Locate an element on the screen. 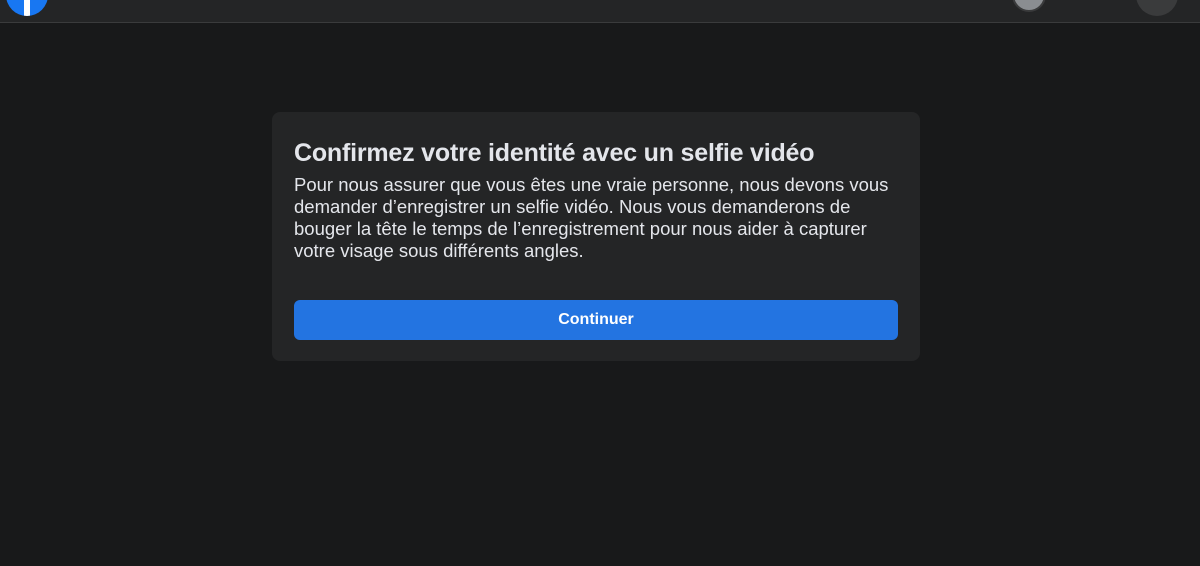  account-menu-icon is located at coordinates (1157, 8).